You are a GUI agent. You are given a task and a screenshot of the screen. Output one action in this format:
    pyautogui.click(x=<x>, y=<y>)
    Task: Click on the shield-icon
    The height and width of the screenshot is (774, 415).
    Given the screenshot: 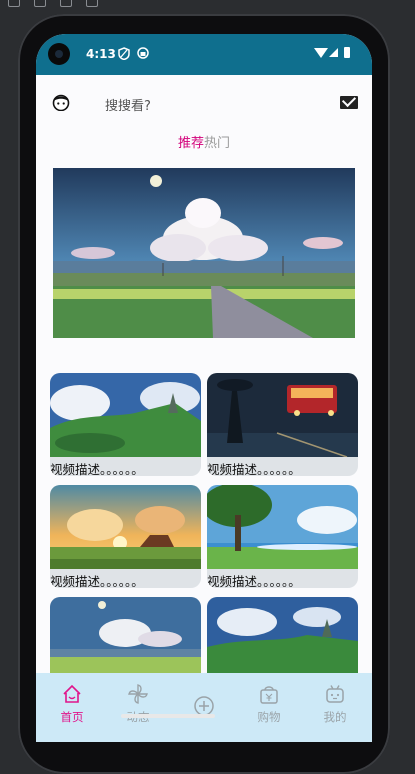 What is the action you would take?
    pyautogui.click(x=124, y=53)
    